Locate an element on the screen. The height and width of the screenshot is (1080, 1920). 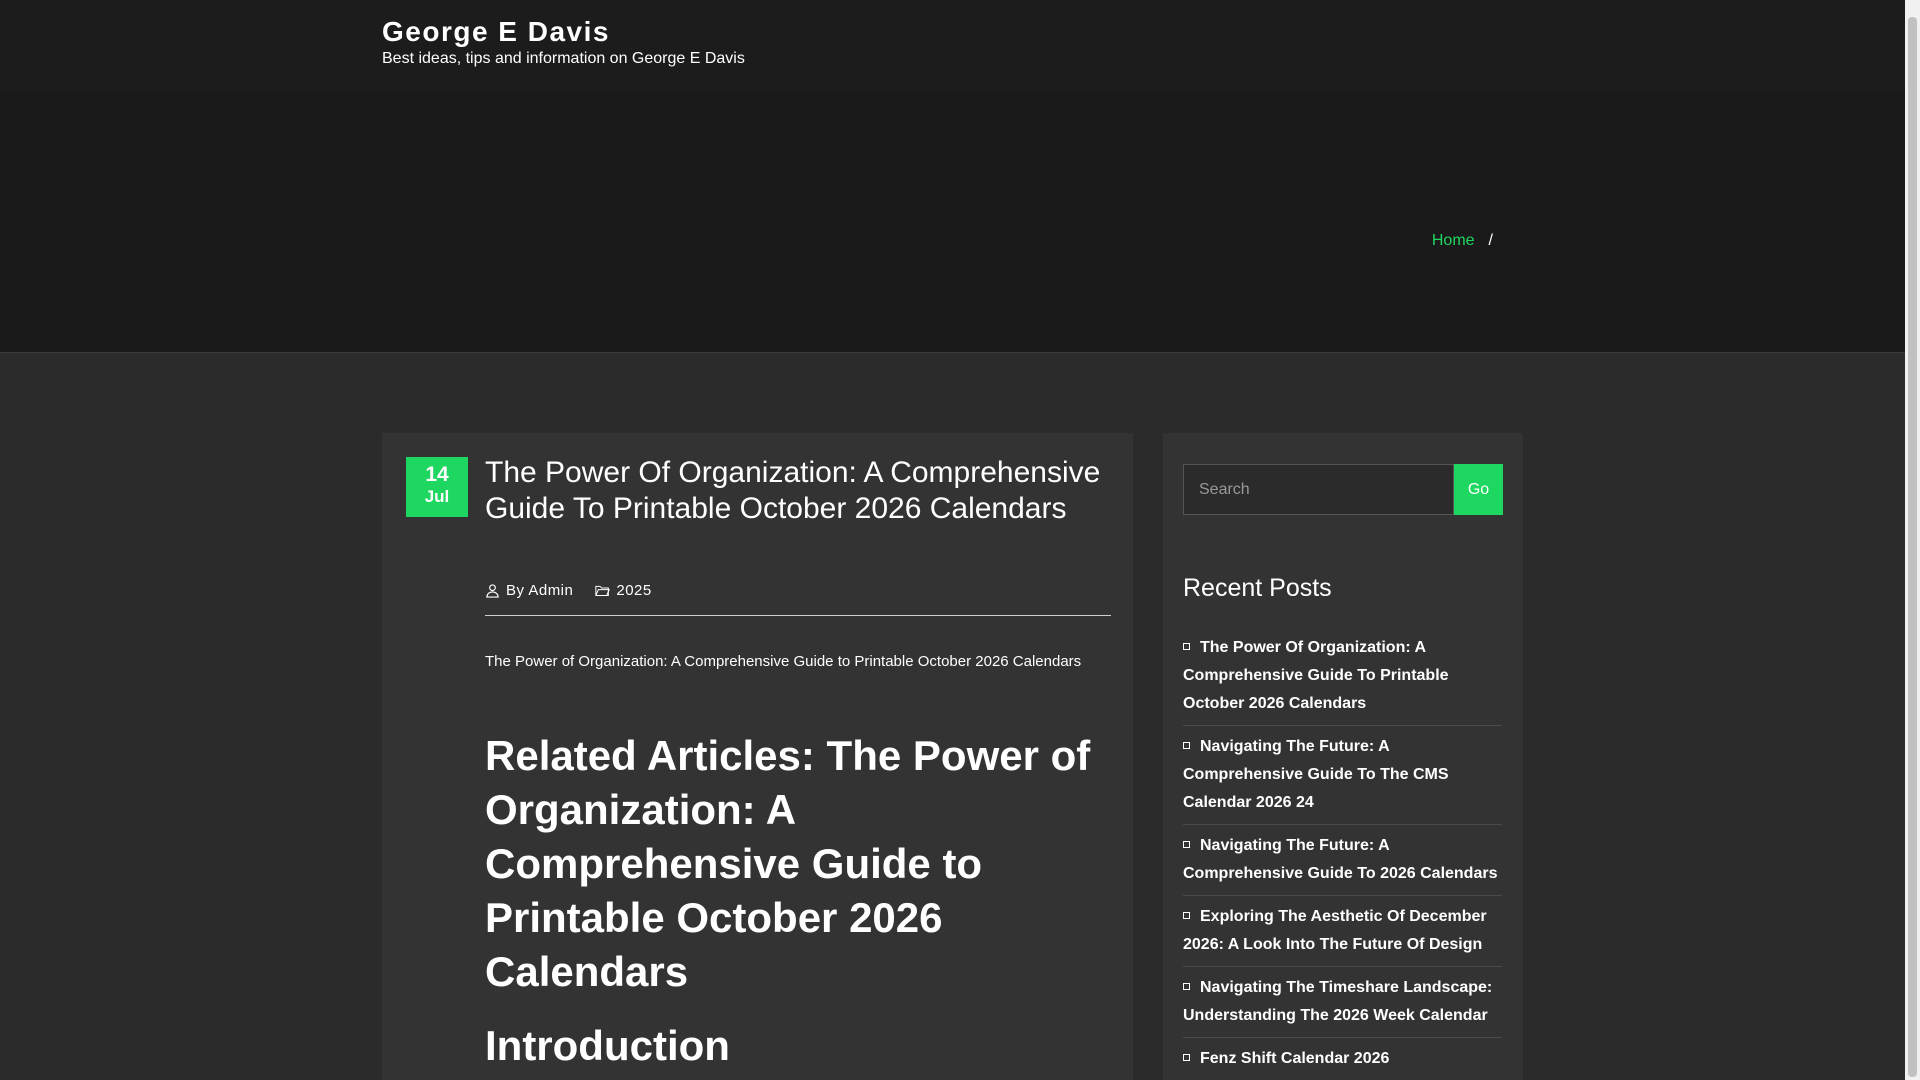
introduction-heading: Introduction is located at coordinates (607, 1045).